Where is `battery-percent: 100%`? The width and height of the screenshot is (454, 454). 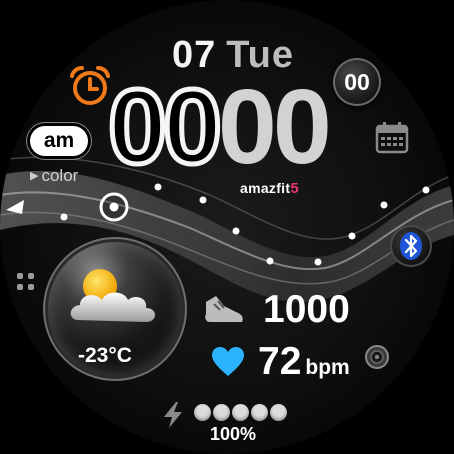
battery-percent: 100% is located at coordinates (233, 434).